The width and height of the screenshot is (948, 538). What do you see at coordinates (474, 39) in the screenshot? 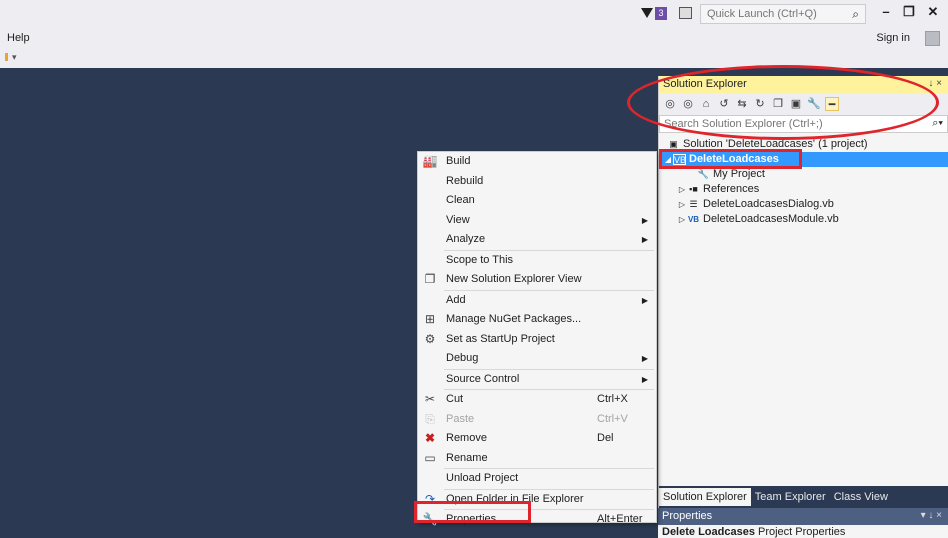
I see `menu-bar: Help Sign in` at bounding box center [474, 39].